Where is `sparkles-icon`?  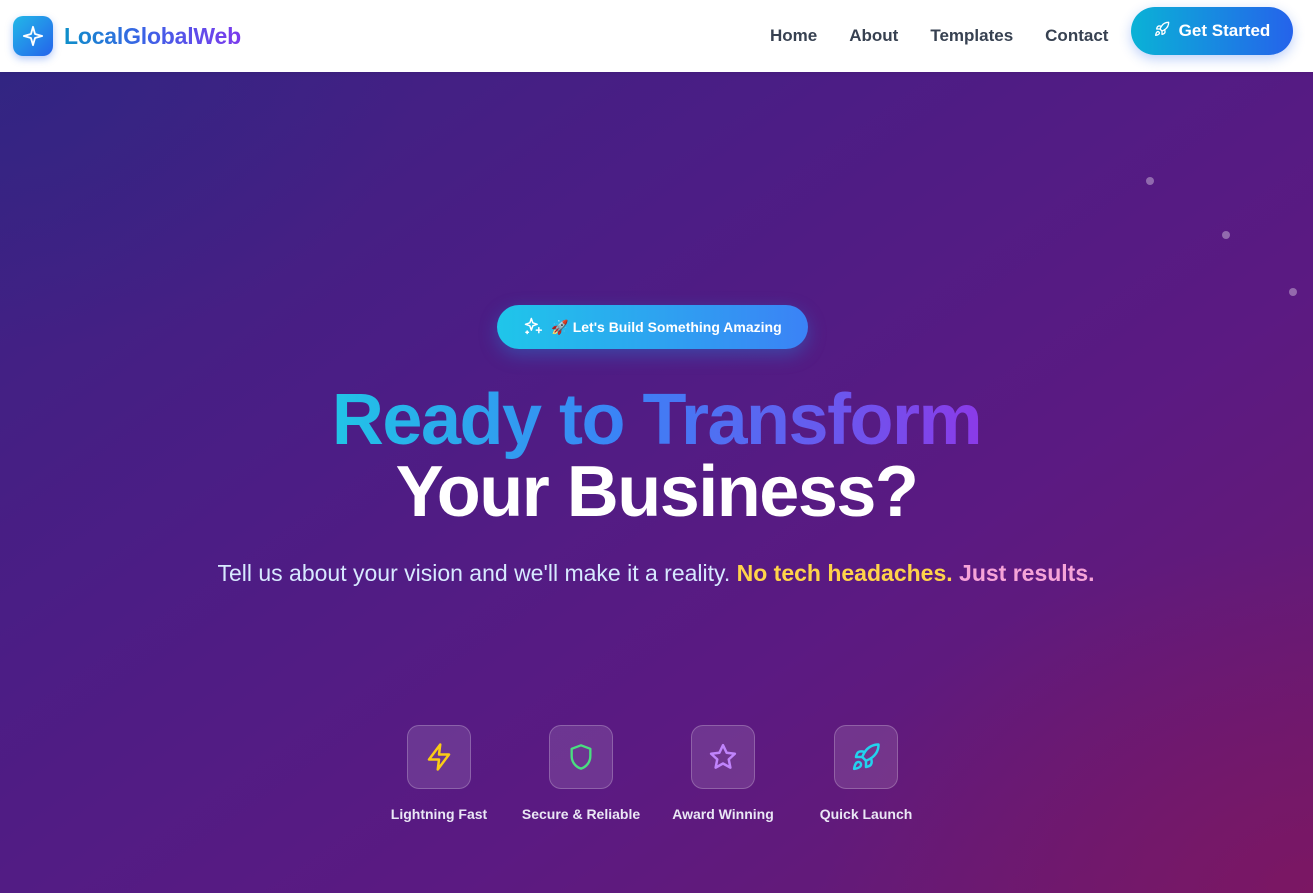 sparkles-icon is located at coordinates (533, 327).